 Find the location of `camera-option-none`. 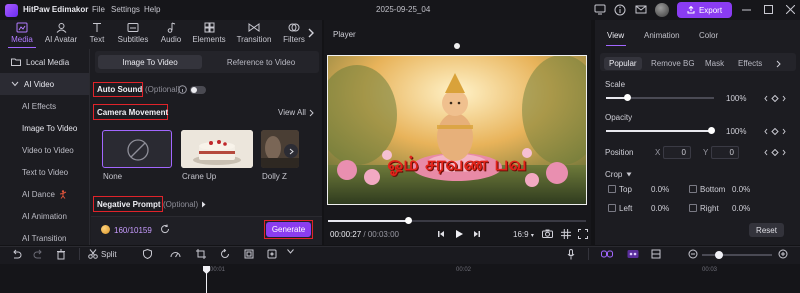

camera-option-none is located at coordinates (137, 149).